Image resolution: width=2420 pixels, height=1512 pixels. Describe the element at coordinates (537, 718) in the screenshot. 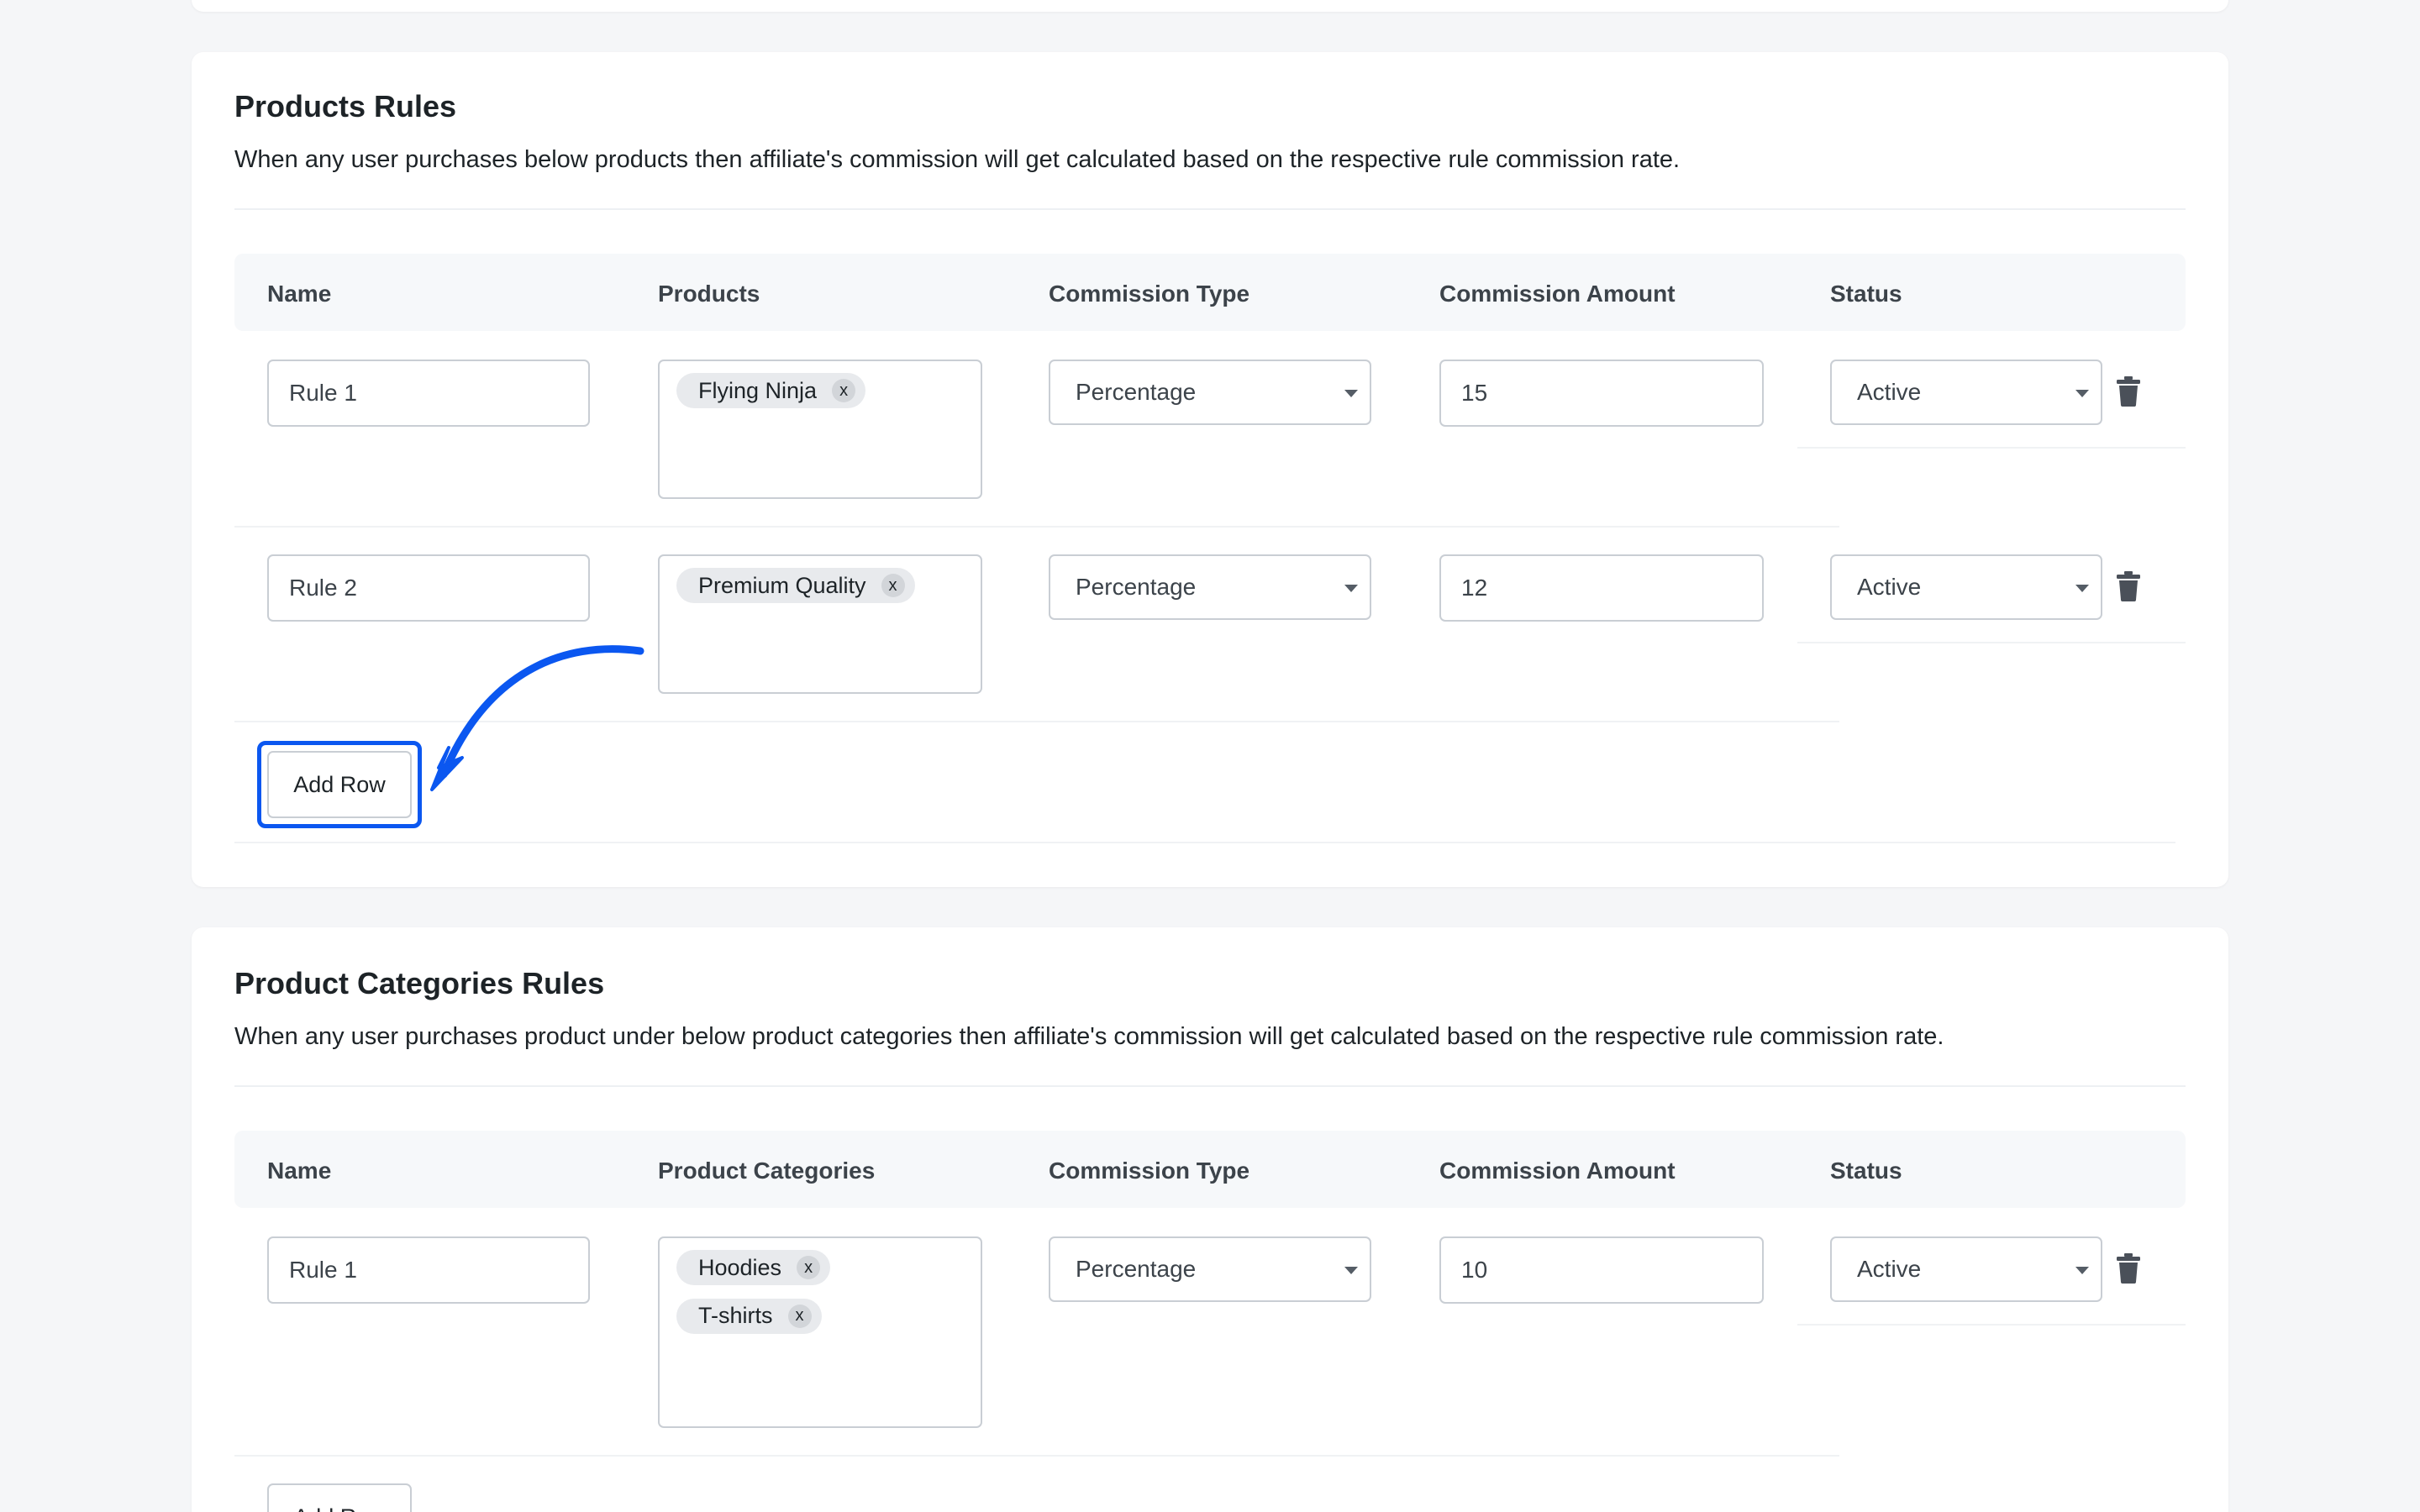

I see `curved-arrow-icon` at that location.